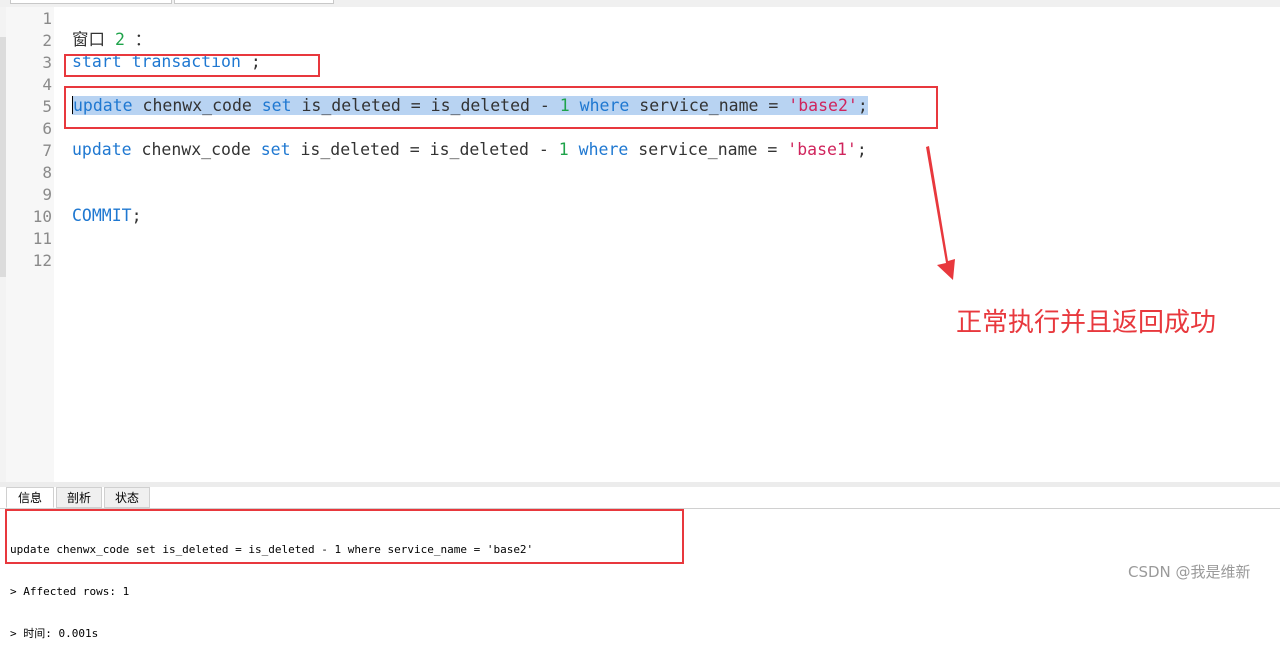 This screenshot has width=1280, height=655. I want to click on line-number: 11, so click(42, 238).